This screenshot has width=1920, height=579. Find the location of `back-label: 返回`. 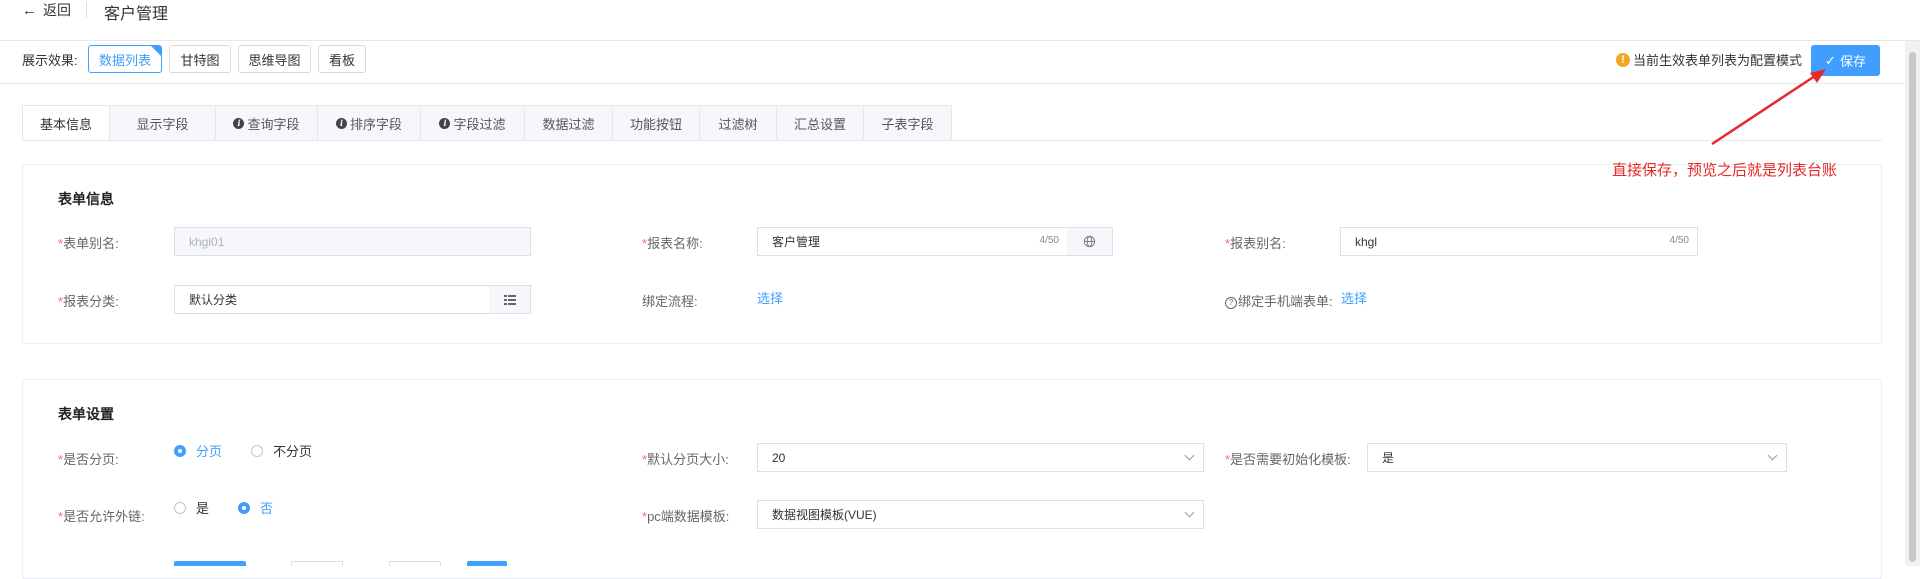

back-label: 返回 is located at coordinates (57, 10).